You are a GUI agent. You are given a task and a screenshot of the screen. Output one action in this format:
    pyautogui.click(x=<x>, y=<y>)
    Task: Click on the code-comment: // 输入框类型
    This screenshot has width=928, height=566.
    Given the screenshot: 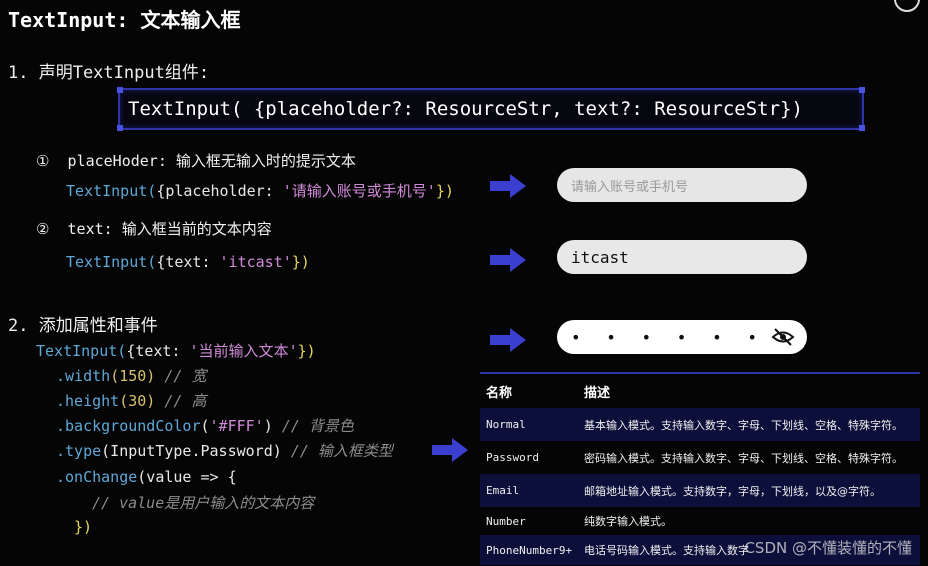 What is the action you would take?
    pyautogui.click(x=337, y=451)
    